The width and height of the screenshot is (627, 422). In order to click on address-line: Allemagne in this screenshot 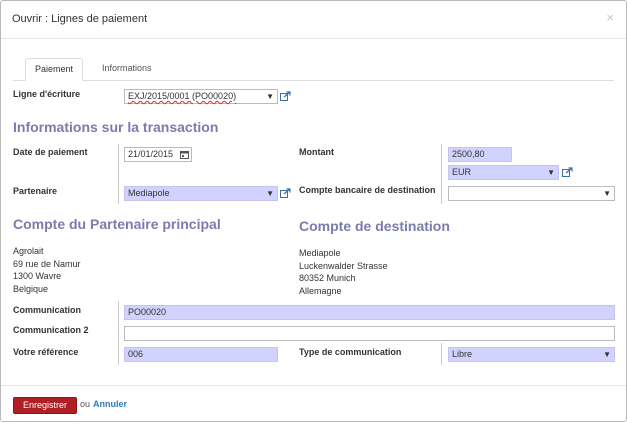, I will do `click(320, 290)`.